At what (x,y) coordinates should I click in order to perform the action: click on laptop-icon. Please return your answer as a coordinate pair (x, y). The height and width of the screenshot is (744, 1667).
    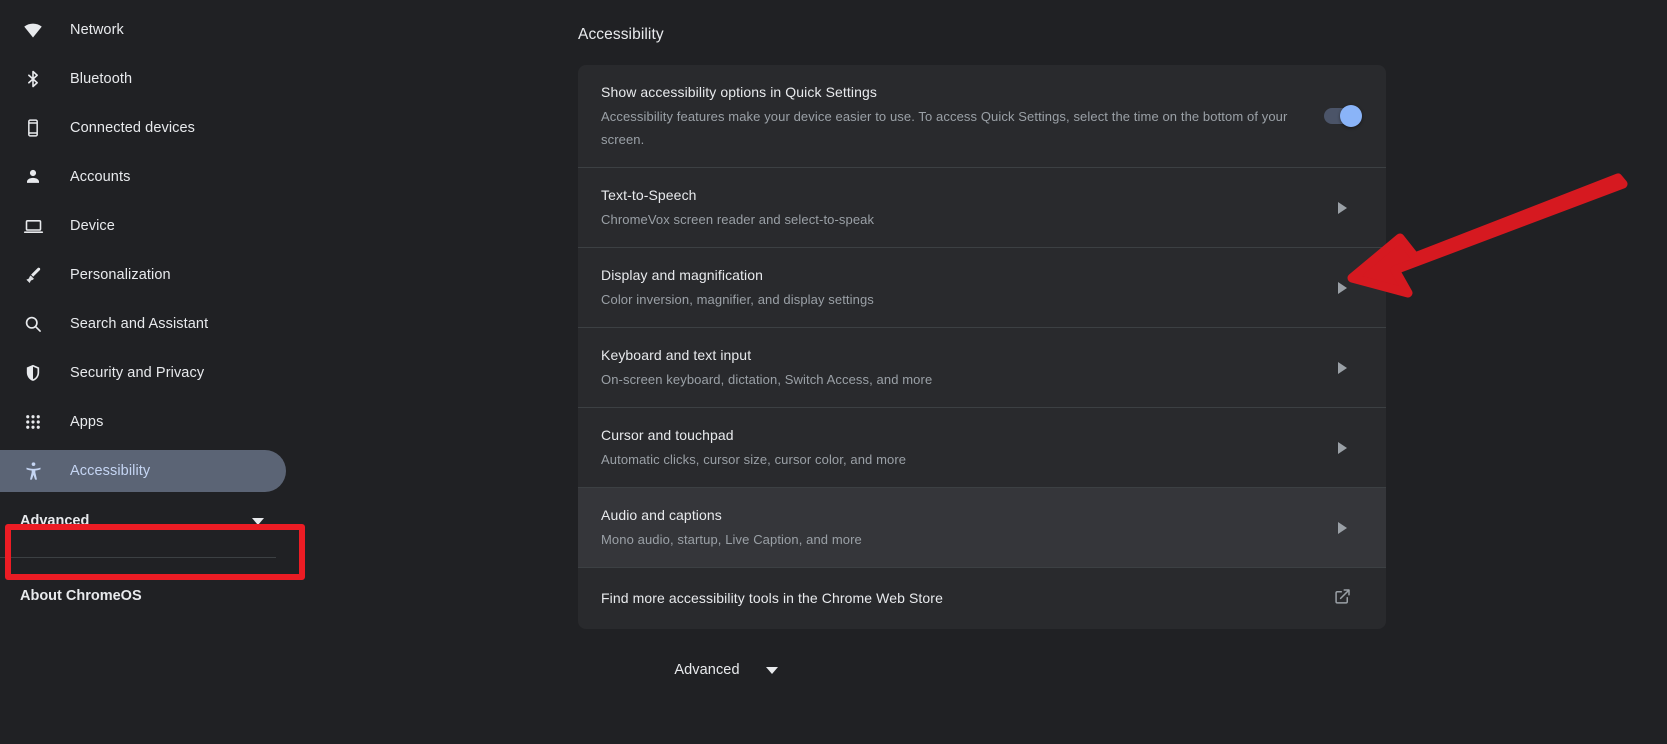
    Looking at the image, I should click on (33, 226).